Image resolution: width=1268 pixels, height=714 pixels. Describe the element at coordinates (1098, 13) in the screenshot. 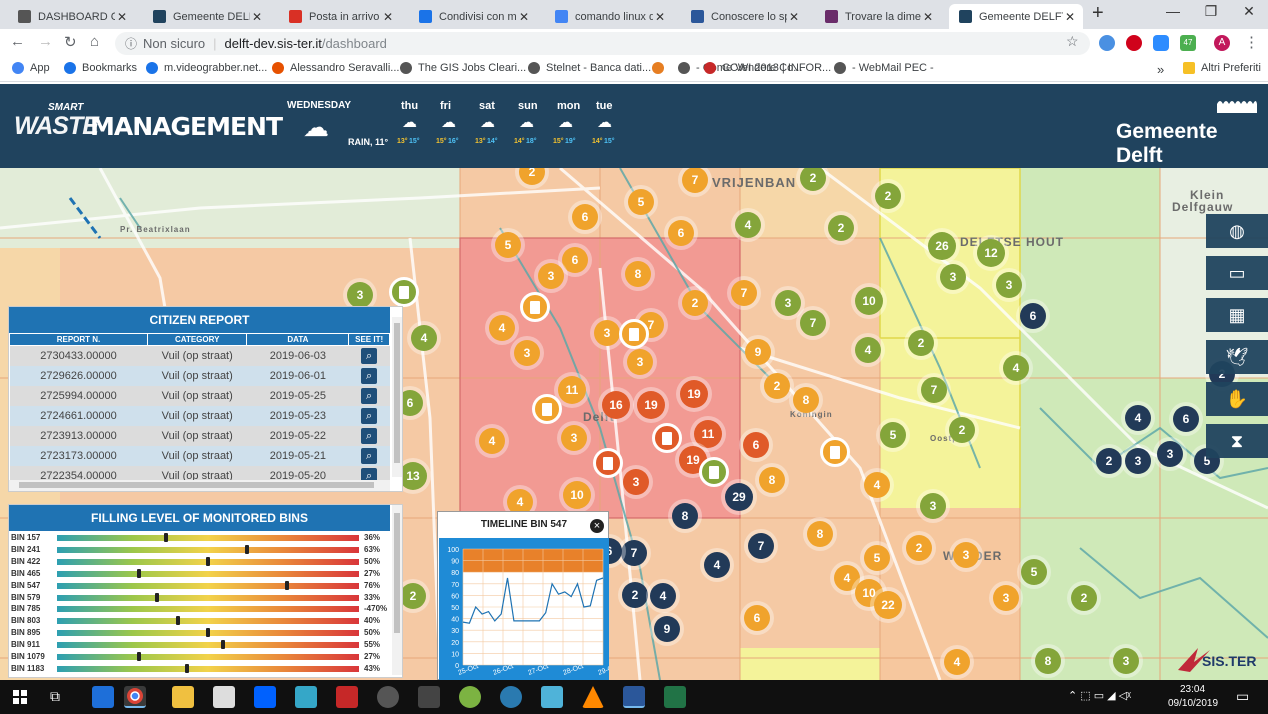

I see `new-tab-icon: +` at that location.